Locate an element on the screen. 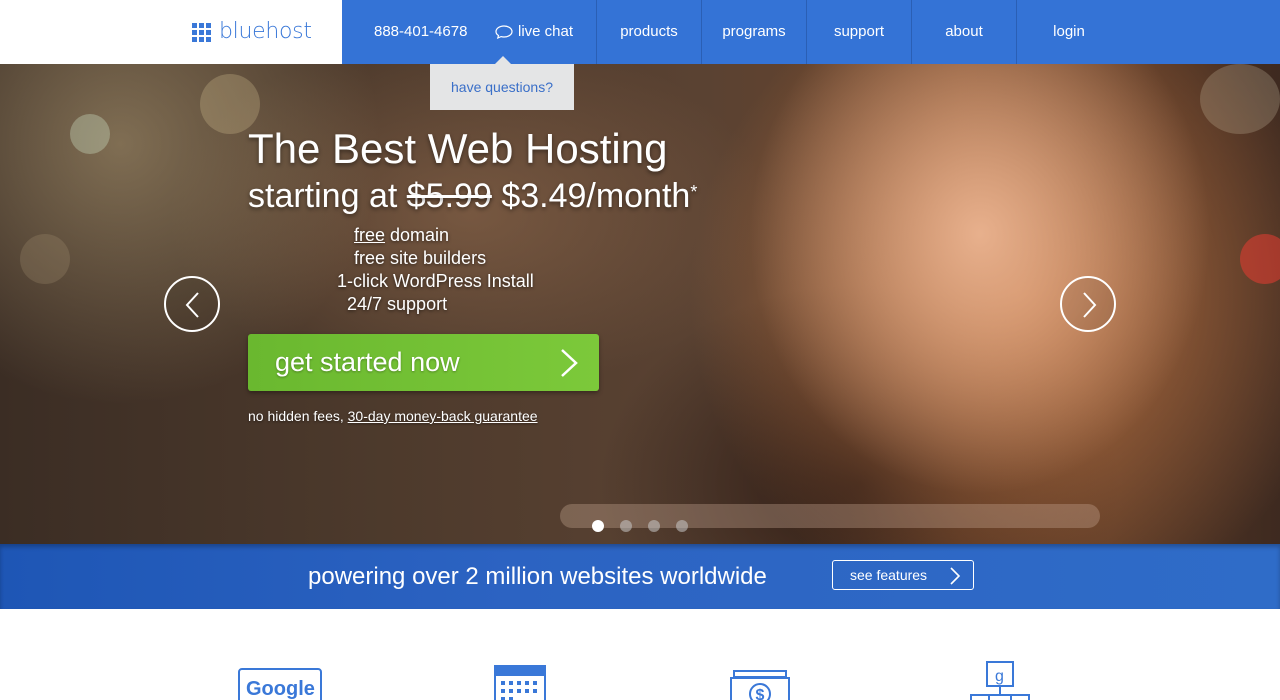  nav-products: products is located at coordinates (648, 32).